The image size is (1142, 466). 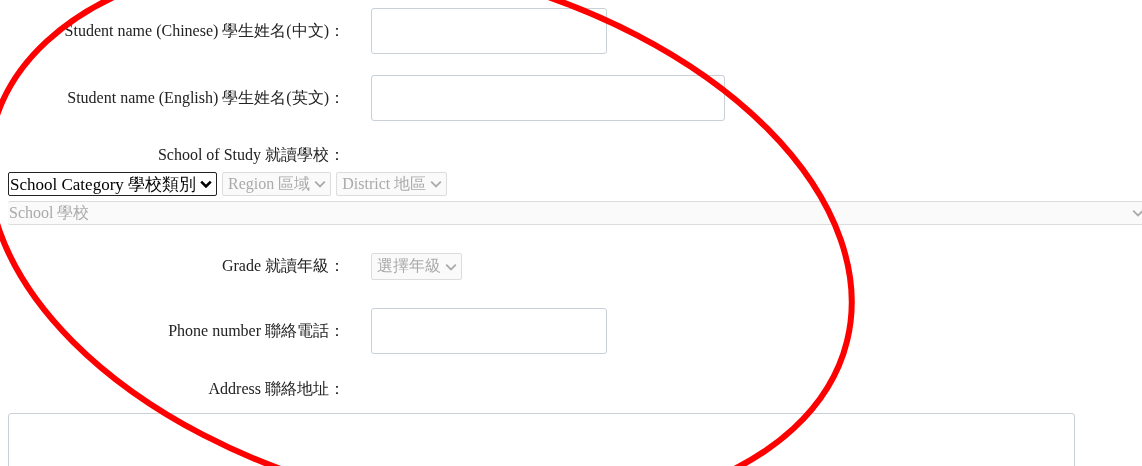 I want to click on field-label: School of Study 就讀學校：, so click(x=250, y=155).